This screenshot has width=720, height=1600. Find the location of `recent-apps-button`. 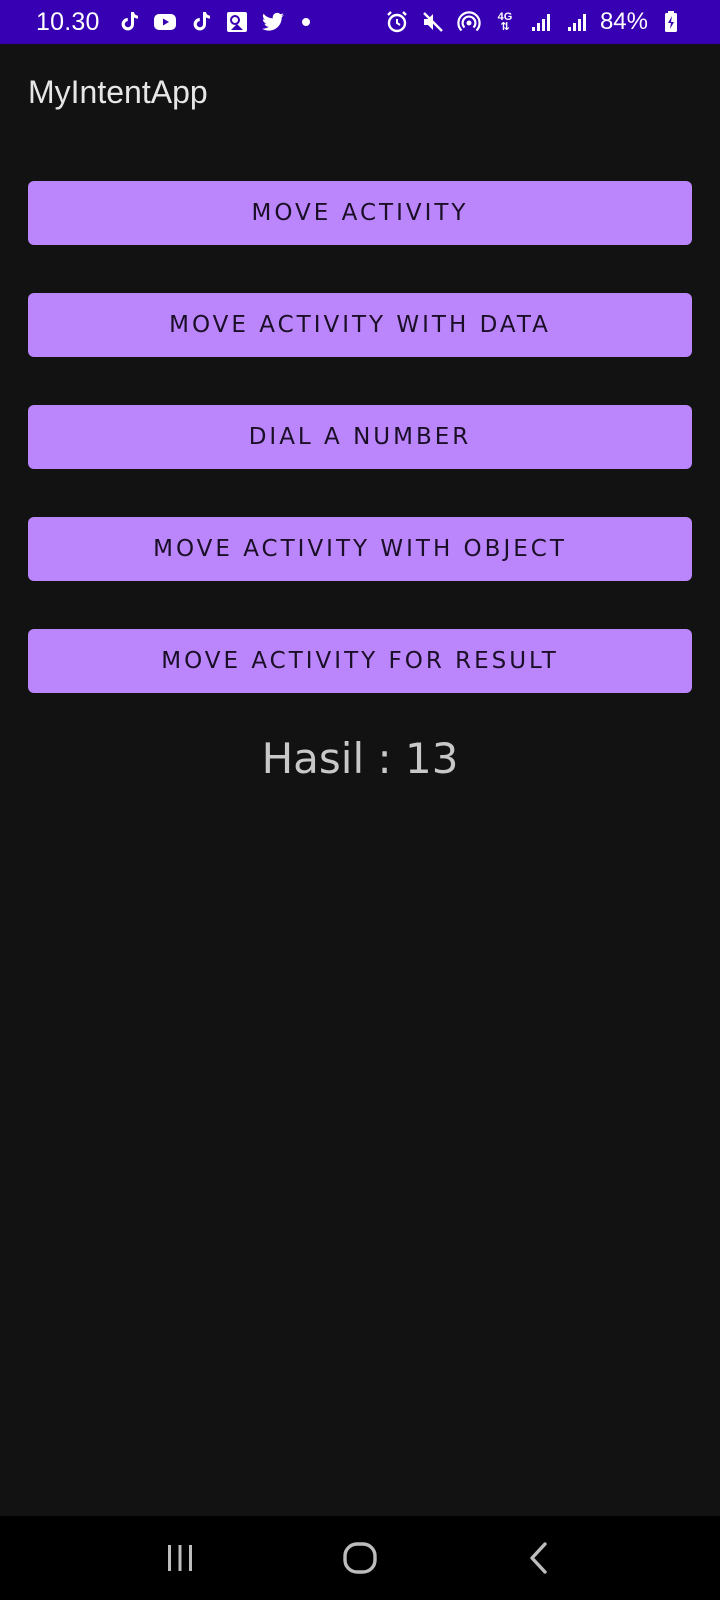

recent-apps-button is located at coordinates (180, 1558).